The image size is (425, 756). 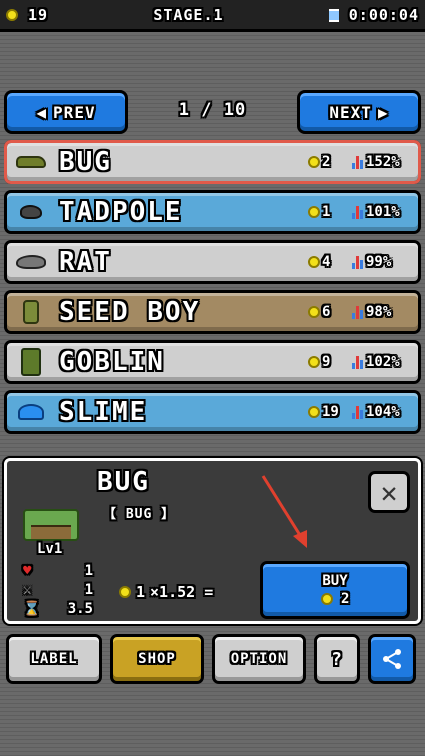 I want to click on next-button: NEXT ▶, so click(x=359, y=112).